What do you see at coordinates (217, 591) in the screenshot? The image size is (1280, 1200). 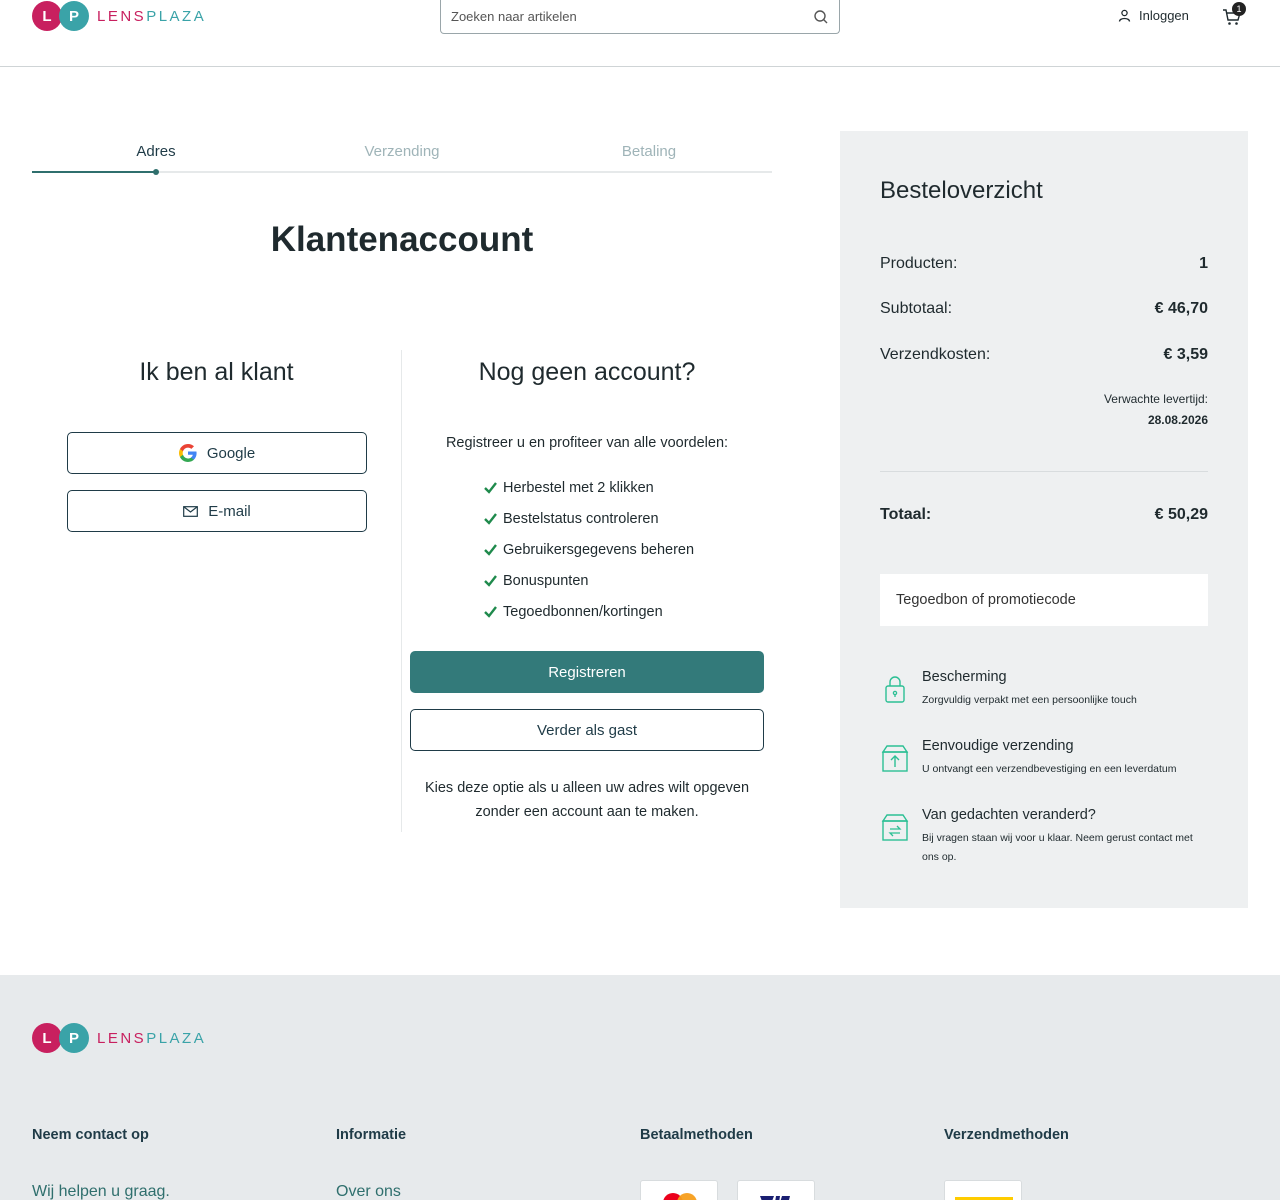 I see `existing-customer-section: Ik ben al klant Google E-mail` at bounding box center [217, 591].